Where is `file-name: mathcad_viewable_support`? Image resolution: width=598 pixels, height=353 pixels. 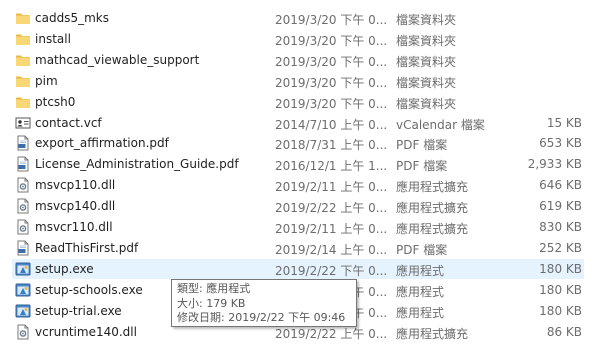 file-name: mathcad_viewable_support is located at coordinates (117, 59).